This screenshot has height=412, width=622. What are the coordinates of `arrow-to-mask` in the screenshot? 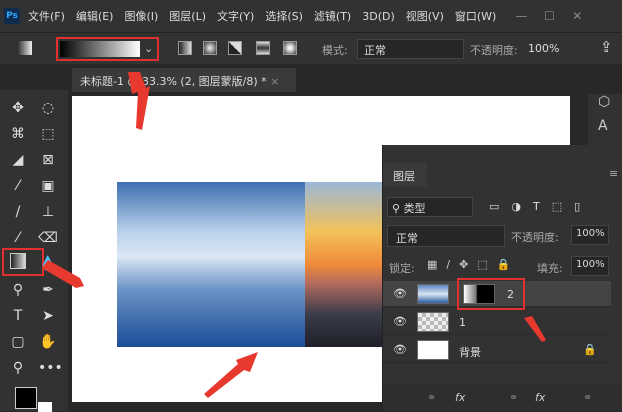 It's located at (535, 329).